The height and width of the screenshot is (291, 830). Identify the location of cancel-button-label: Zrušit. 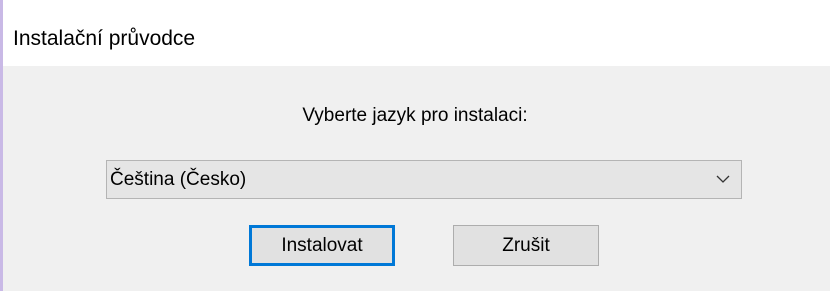
(526, 245).